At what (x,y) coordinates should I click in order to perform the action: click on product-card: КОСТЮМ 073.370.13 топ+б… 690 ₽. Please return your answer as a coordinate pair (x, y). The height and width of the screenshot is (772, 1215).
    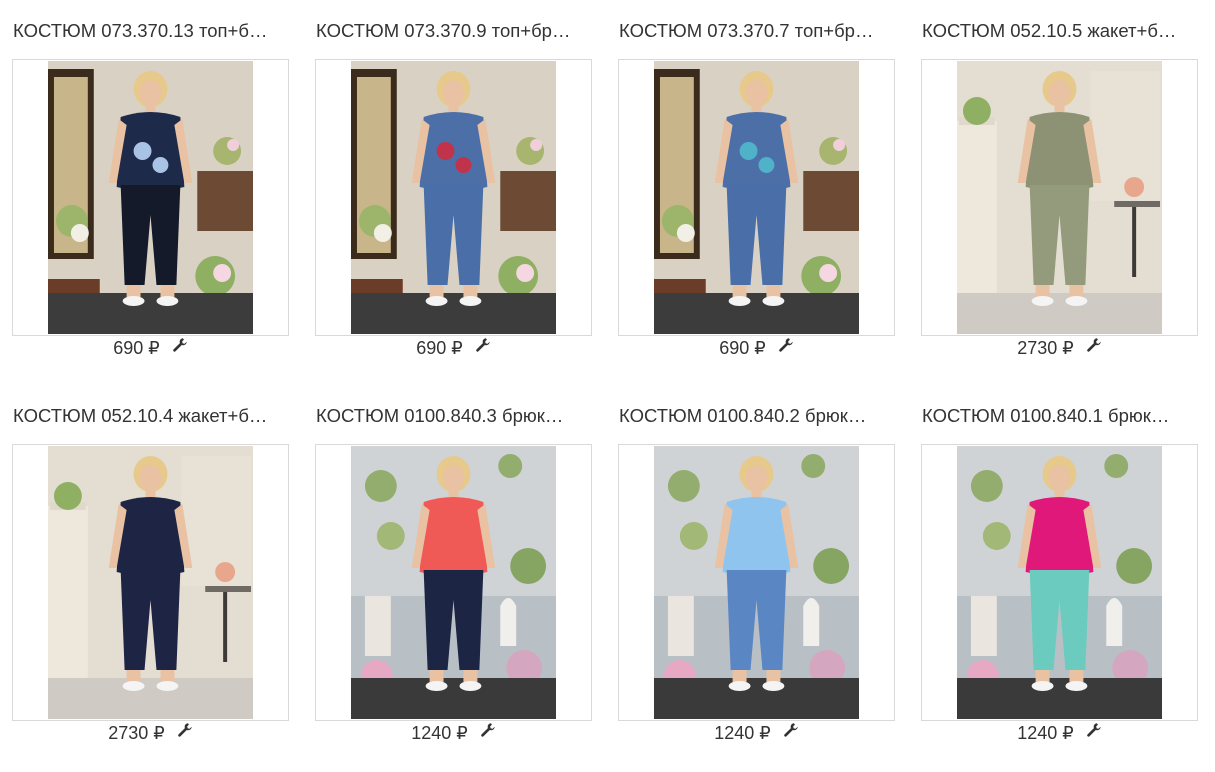
    Looking at the image, I should click on (150, 192).